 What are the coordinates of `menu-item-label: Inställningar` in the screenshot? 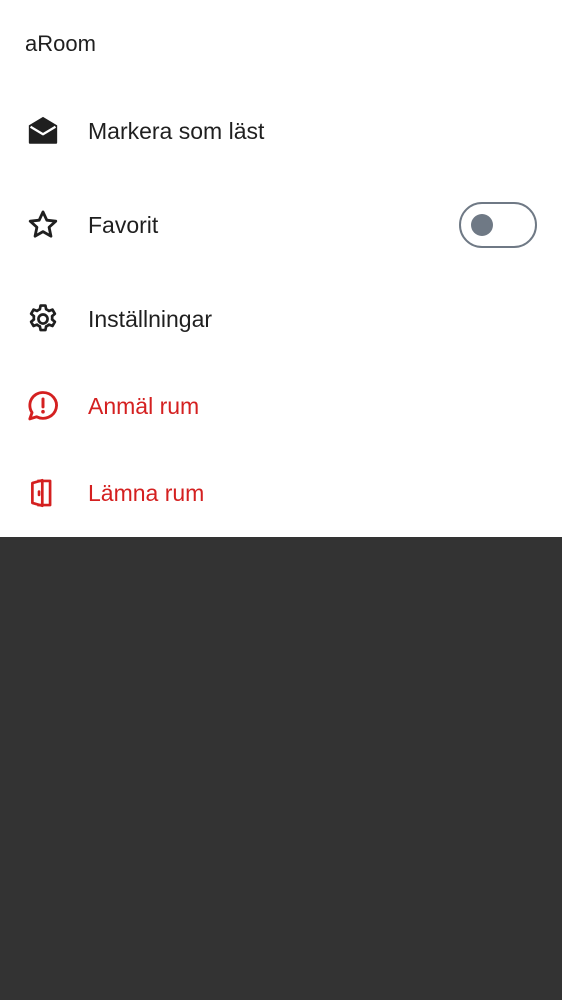 It's located at (150, 319).